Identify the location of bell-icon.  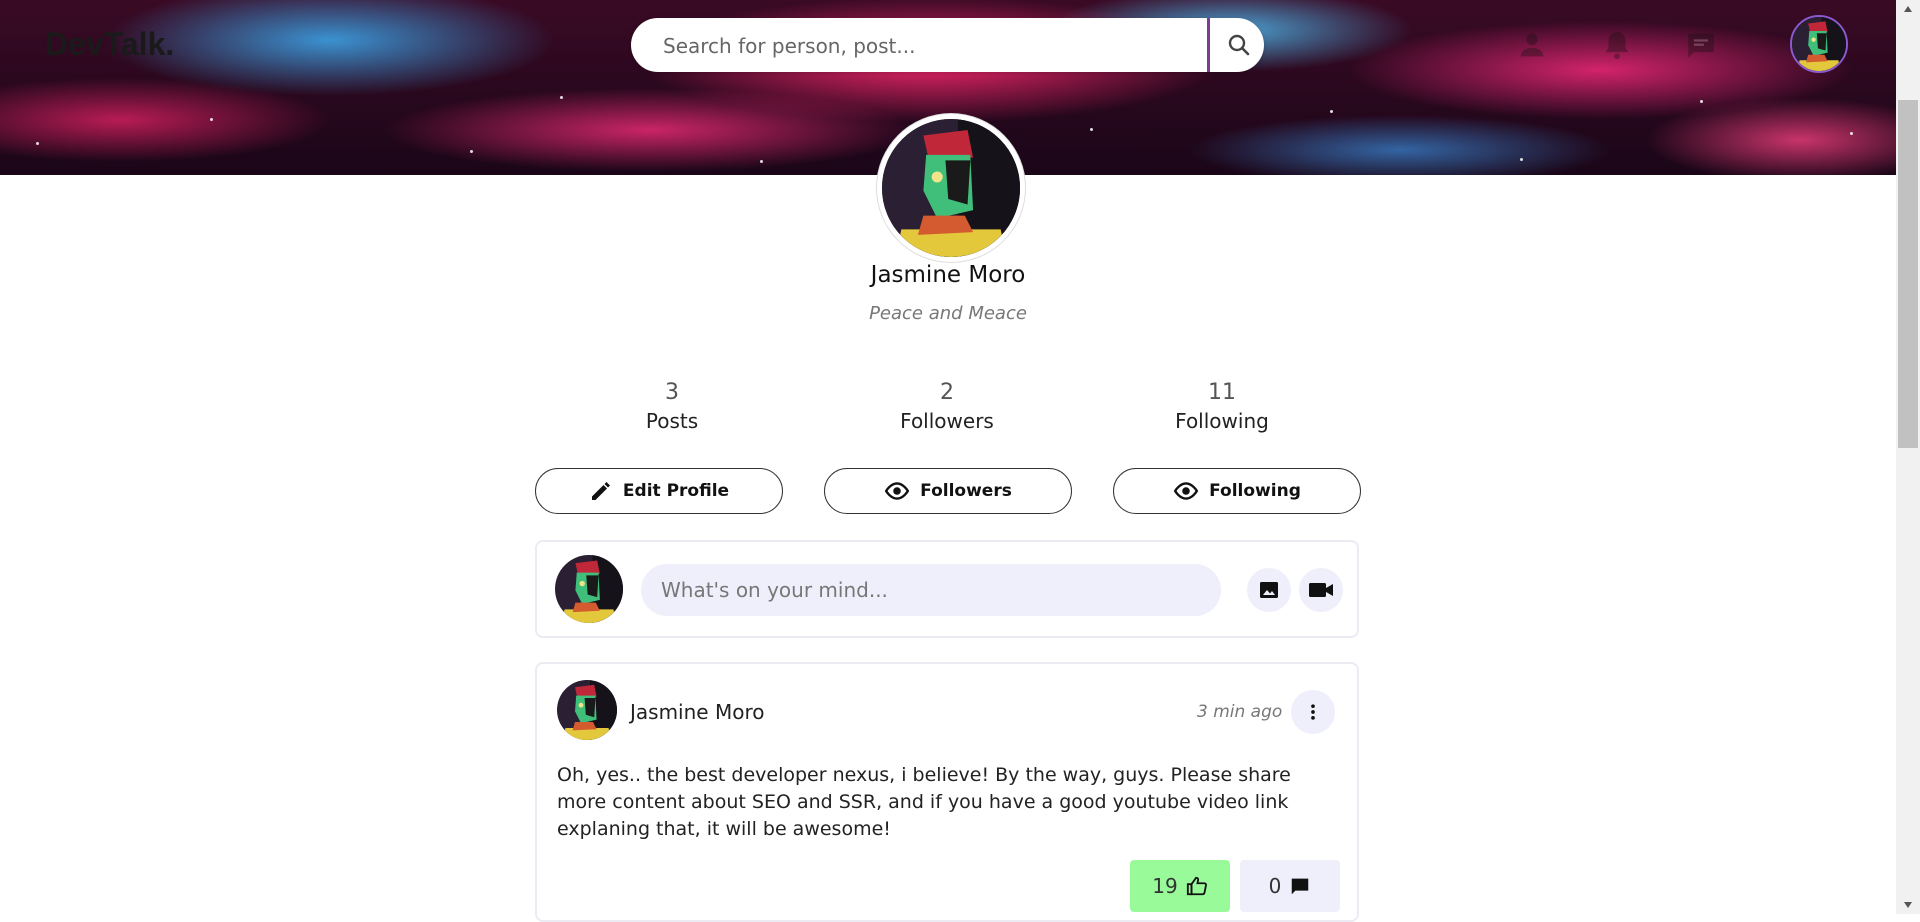
(1617, 45).